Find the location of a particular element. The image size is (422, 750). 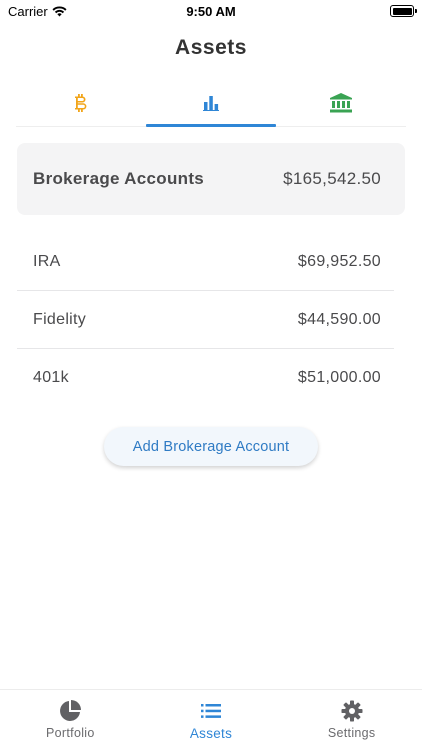

tab-settings: Settings is located at coordinates (351, 720).